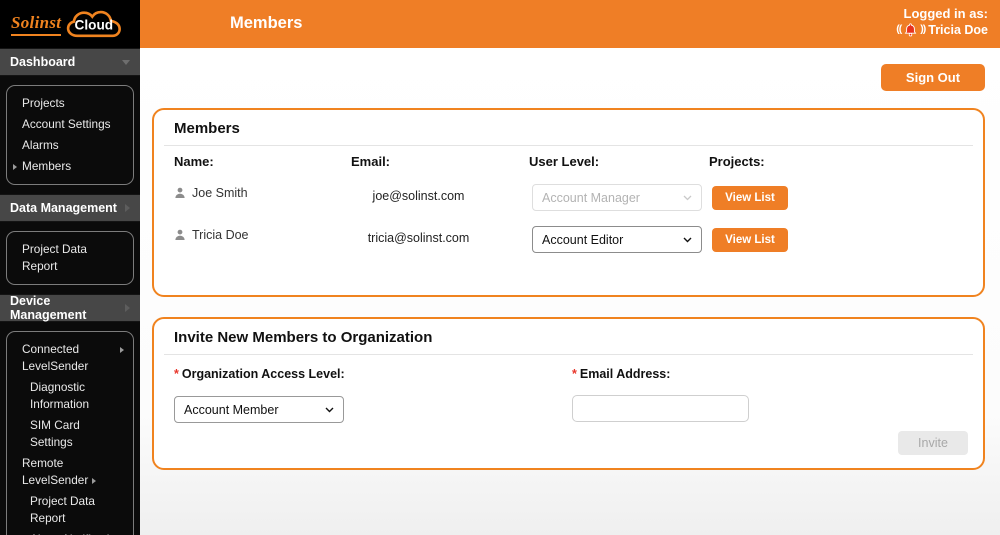 The width and height of the screenshot is (1000, 535). I want to click on column-header-name: Name:, so click(194, 161).